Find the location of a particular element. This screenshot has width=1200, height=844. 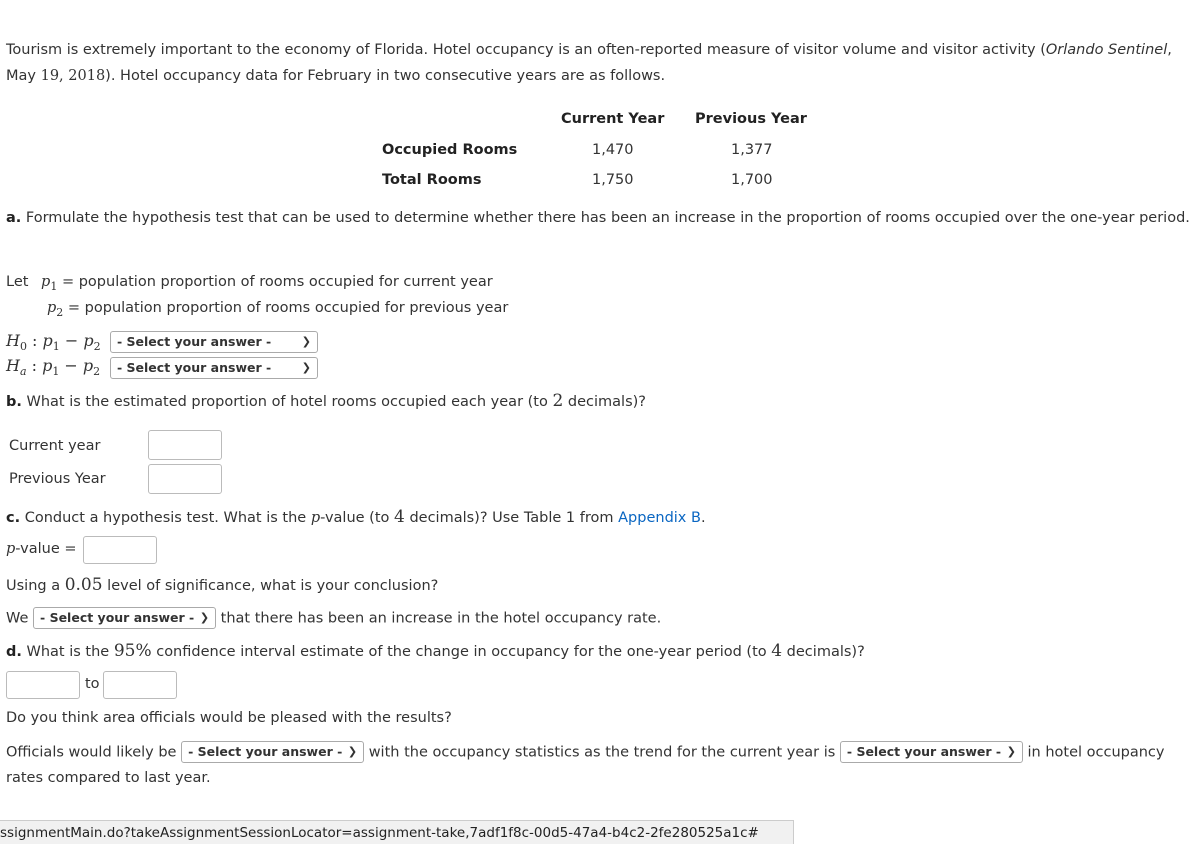

trend-select: - Select your answer - ❯ is located at coordinates (931, 752).